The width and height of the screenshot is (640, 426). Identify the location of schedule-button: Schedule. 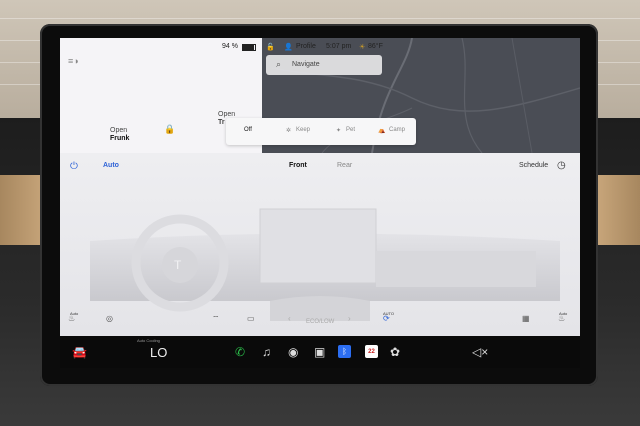
(533, 165).